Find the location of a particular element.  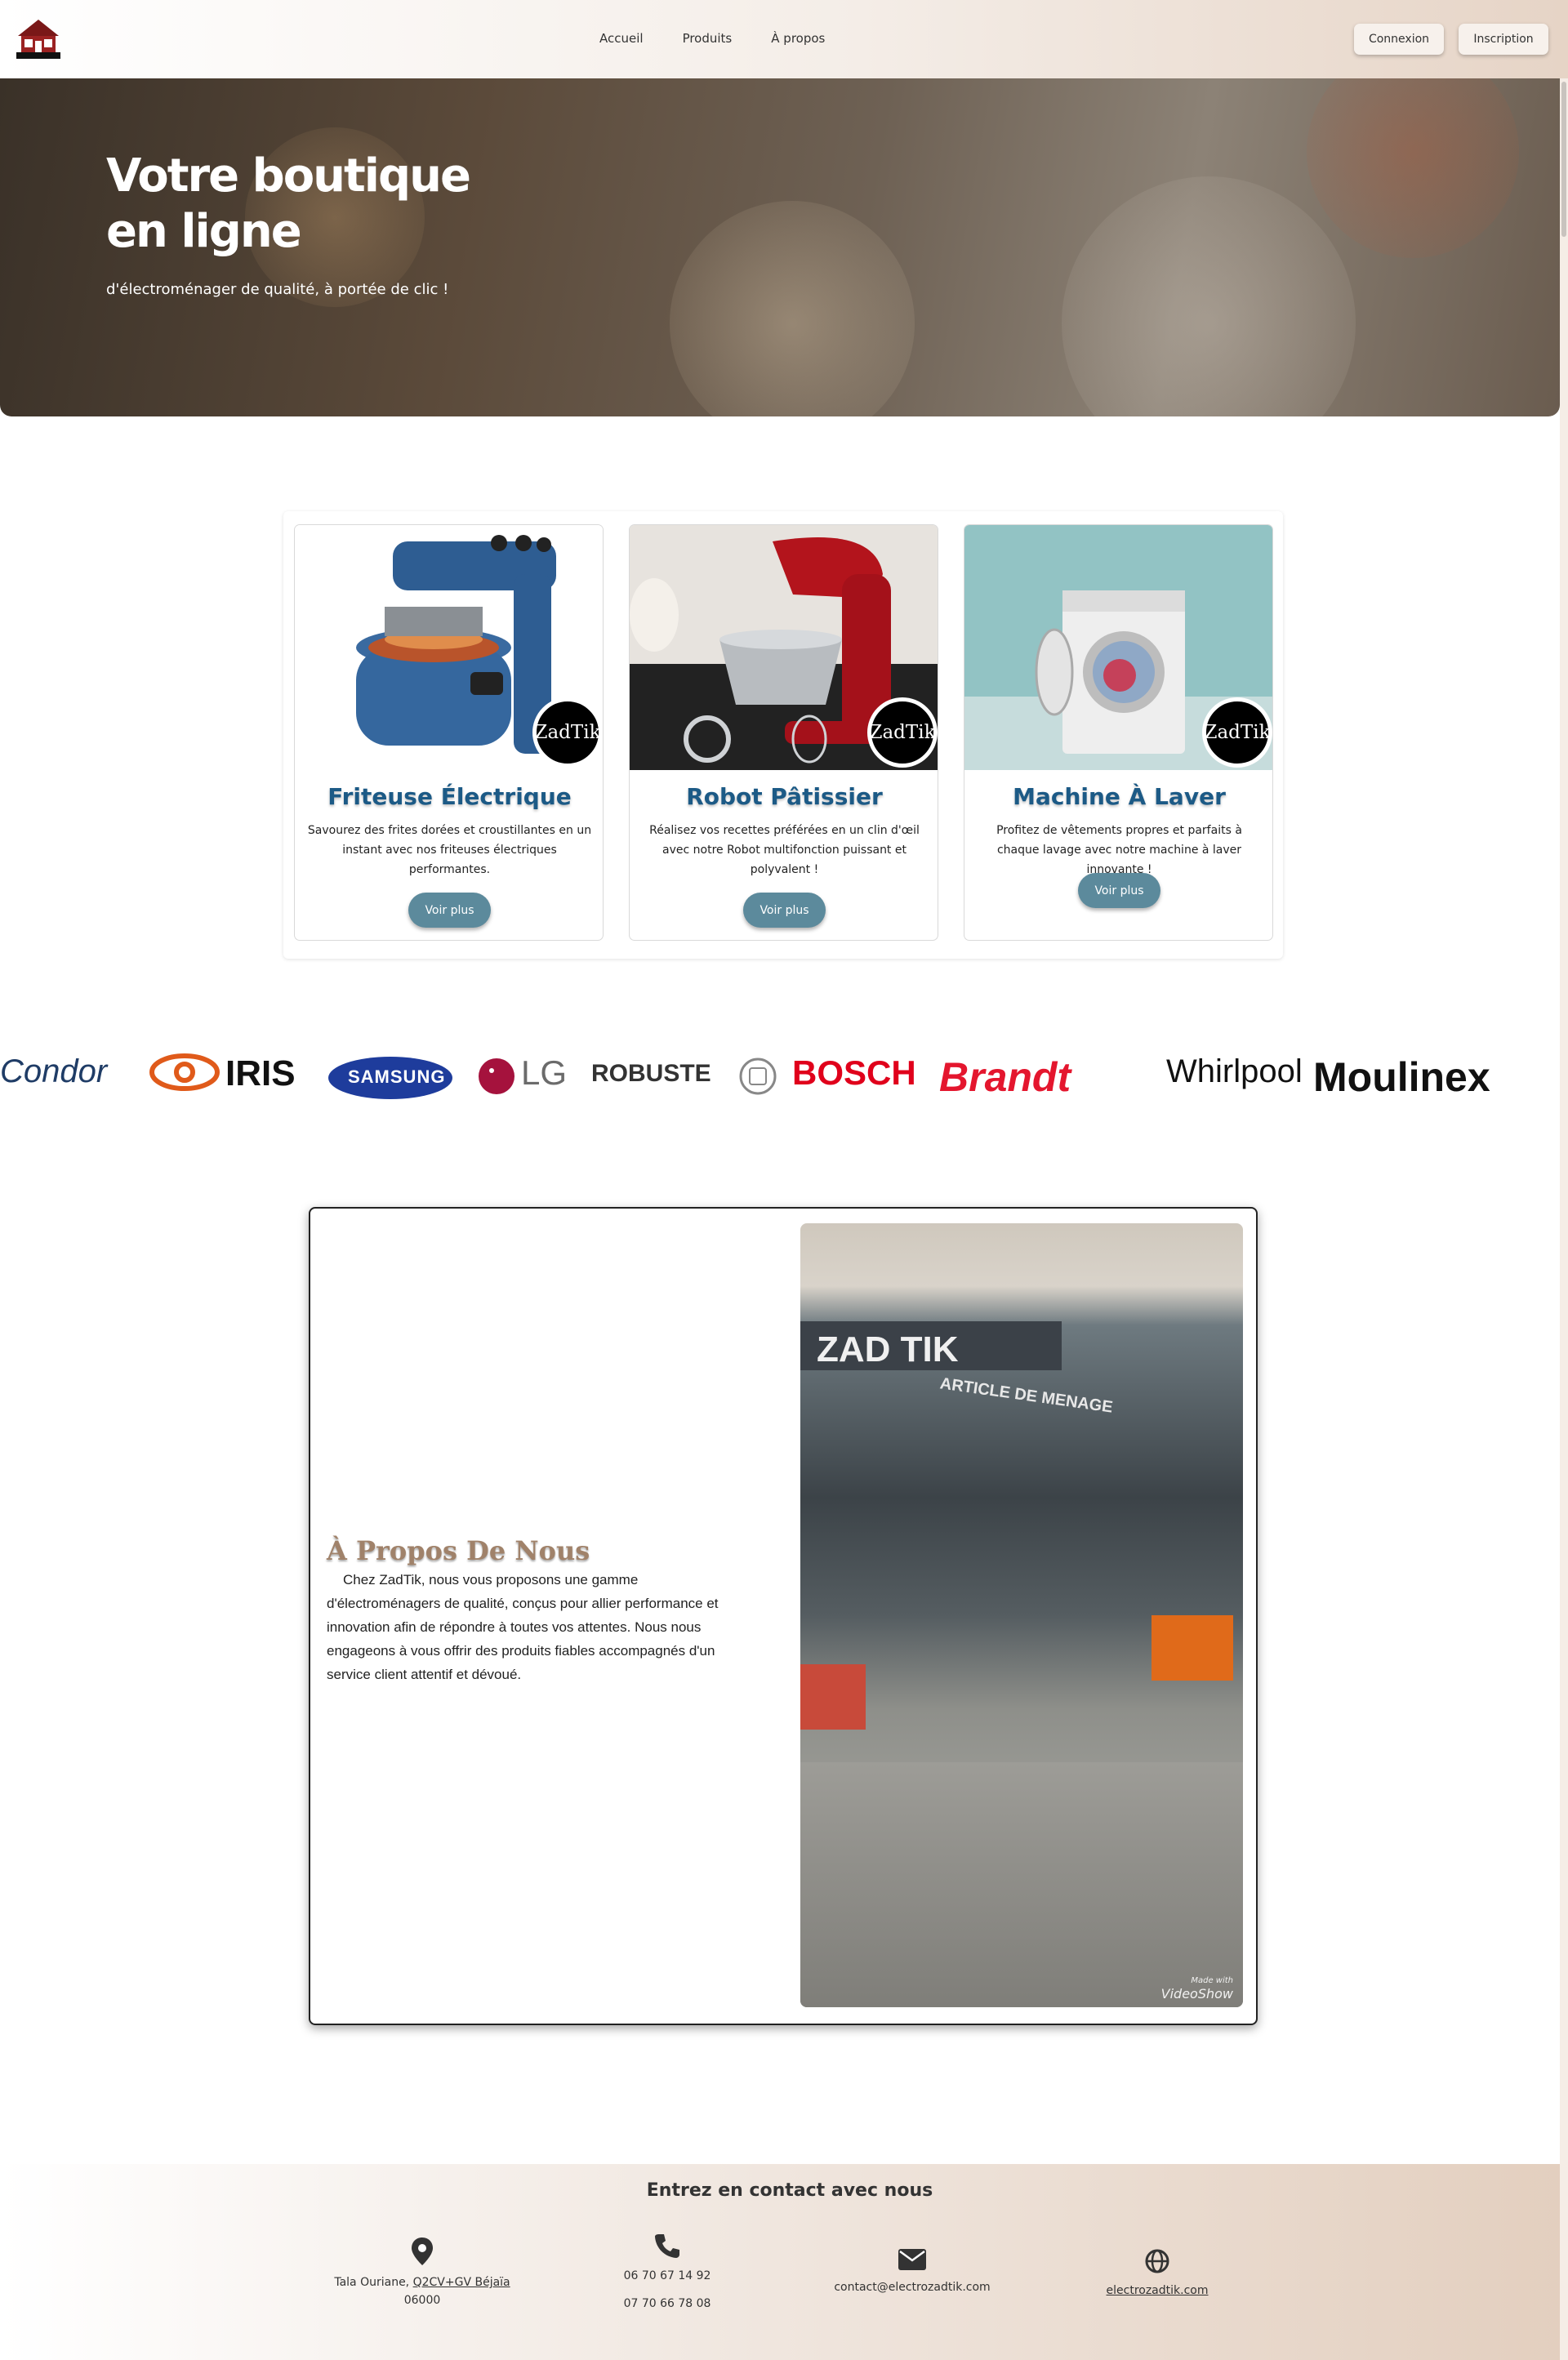

video-watermark: Made with VideoShow is located at coordinates (1197, 1988).